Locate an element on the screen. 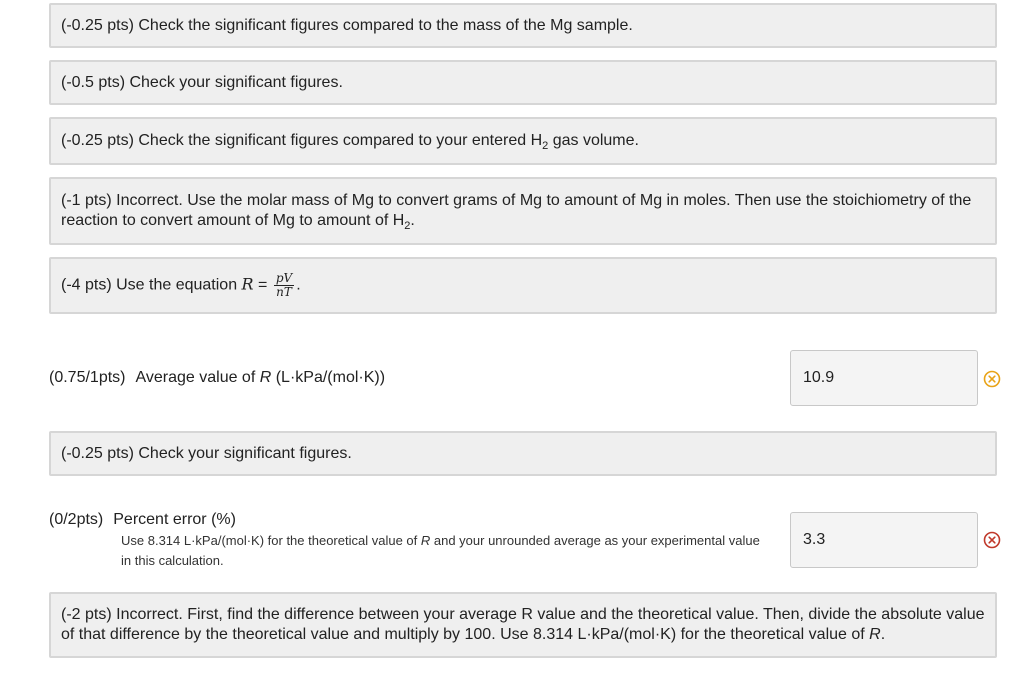  equation-fraction: pV nT is located at coordinates (284, 285).